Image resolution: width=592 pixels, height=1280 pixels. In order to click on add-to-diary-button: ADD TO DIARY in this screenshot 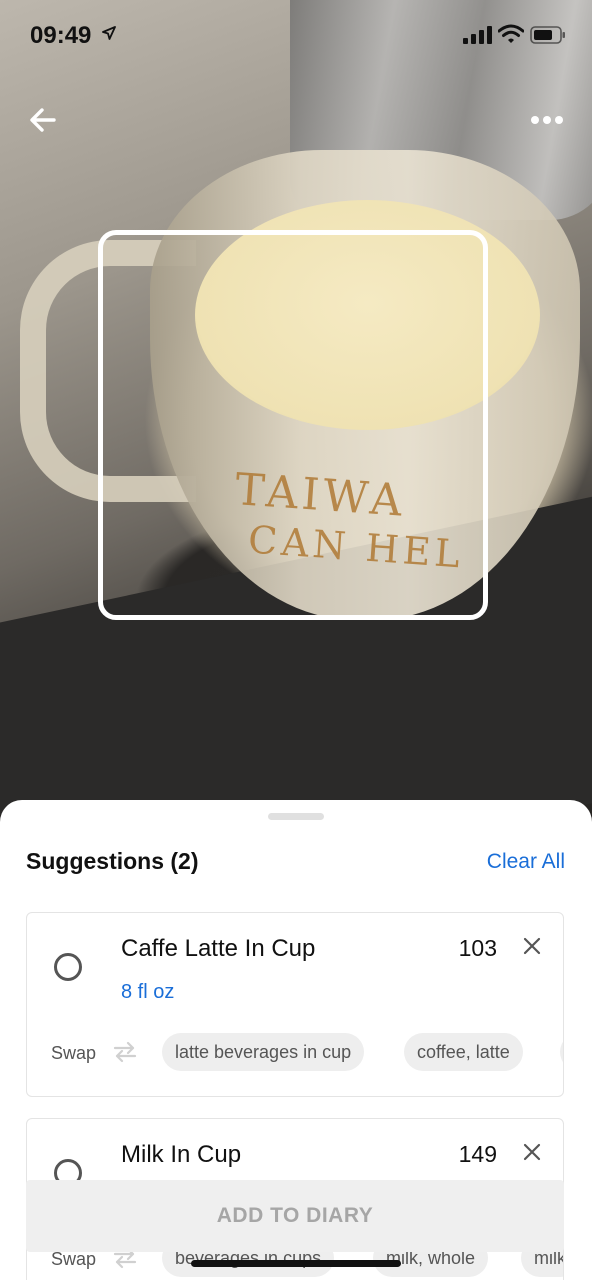, I will do `click(295, 1216)`.